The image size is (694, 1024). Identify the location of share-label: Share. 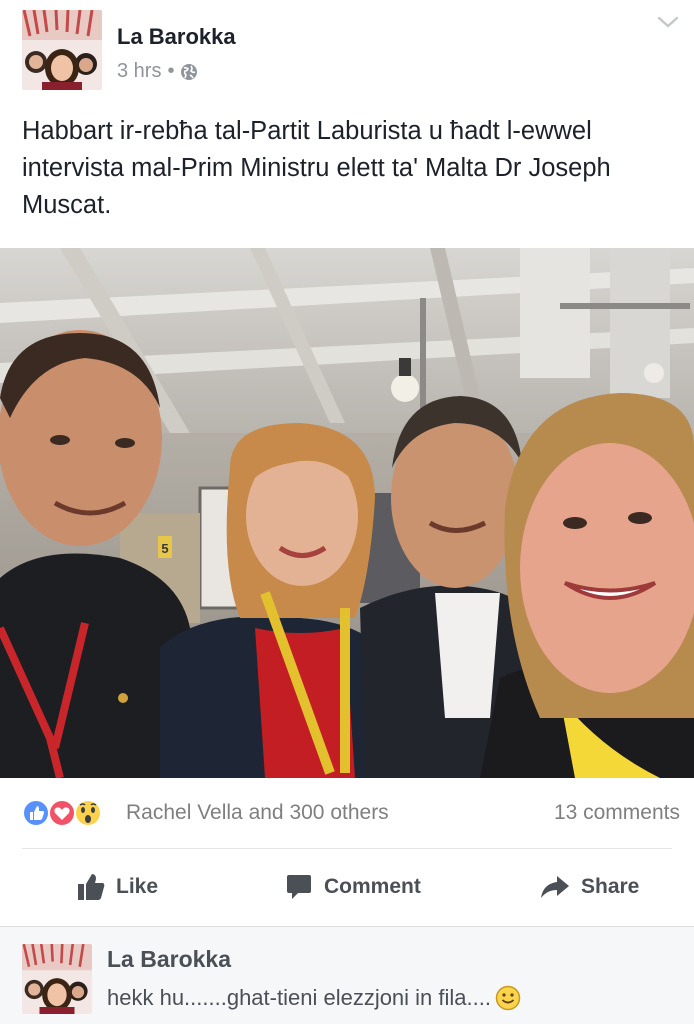
(610, 886).